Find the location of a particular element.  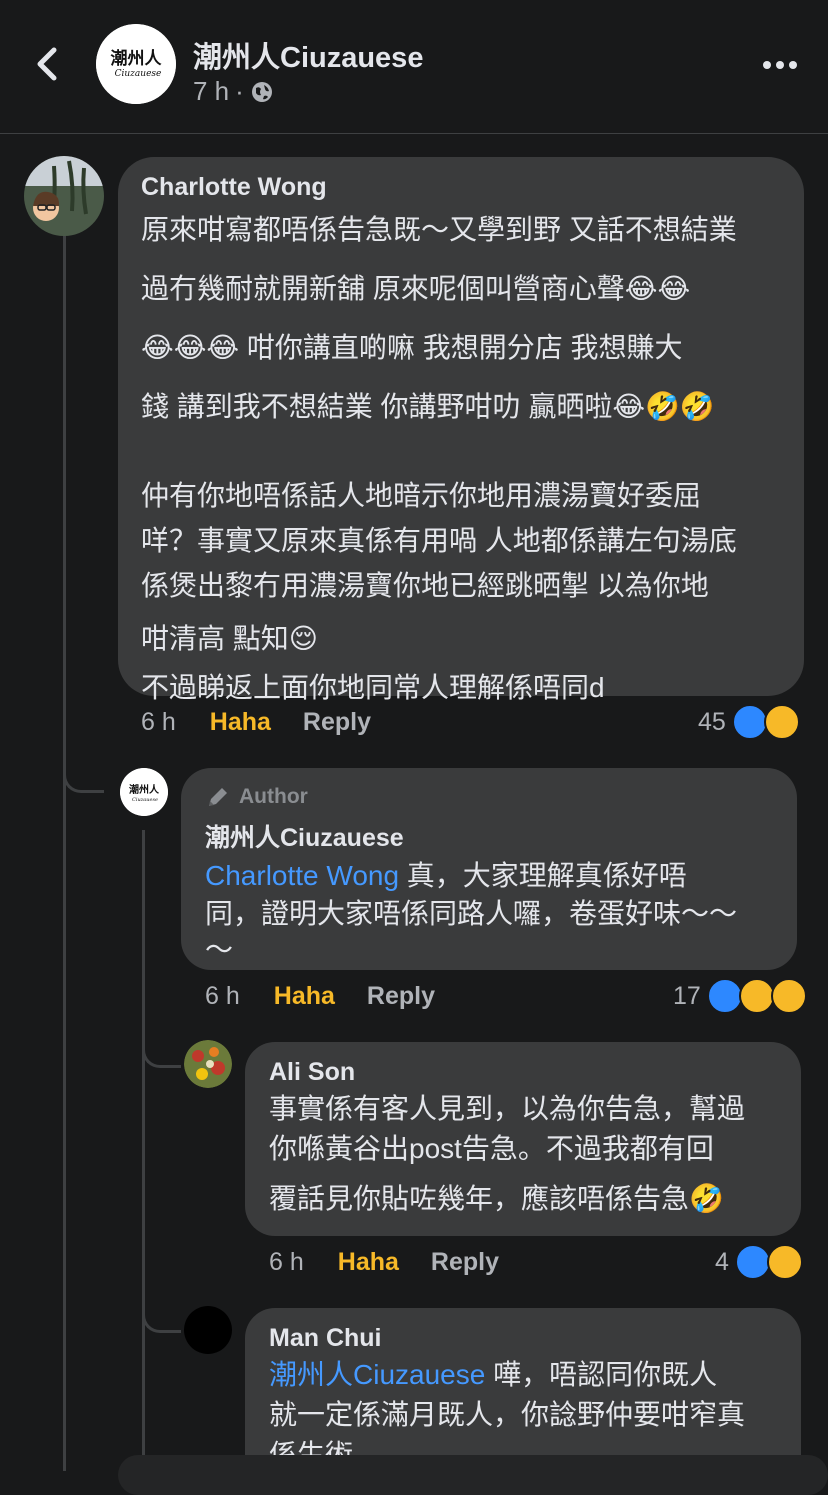

comment-line: Charlotte Wong 真，大家理解真係好唔 is located at coordinates (501, 881).